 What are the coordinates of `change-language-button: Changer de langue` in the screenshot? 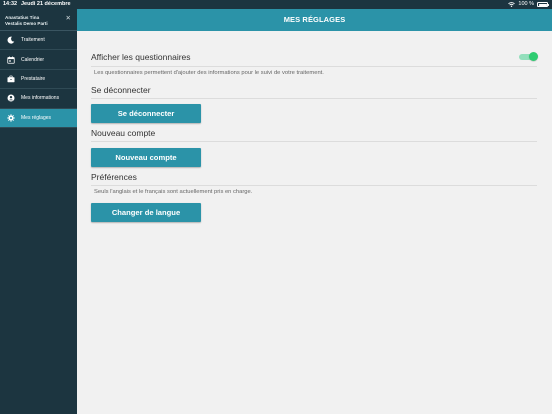 It's located at (146, 212).